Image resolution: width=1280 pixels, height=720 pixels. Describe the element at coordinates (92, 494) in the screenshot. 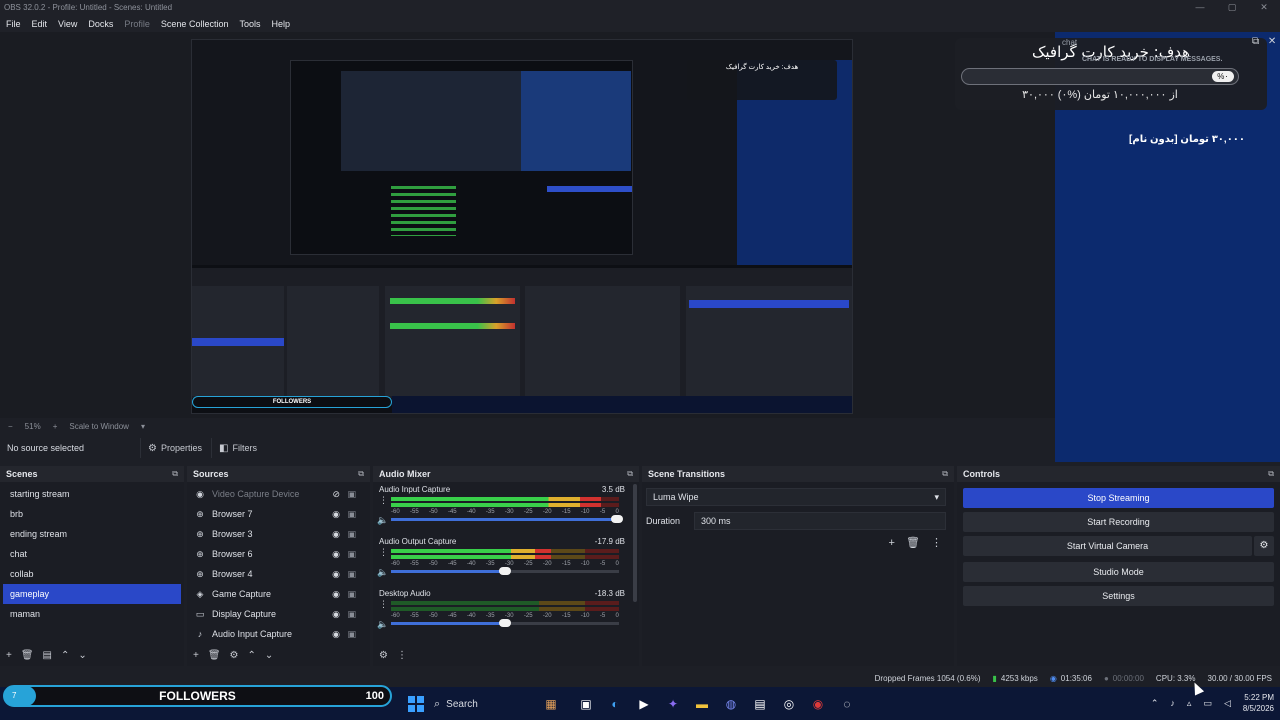

I see `scene-item: starting stream` at that location.